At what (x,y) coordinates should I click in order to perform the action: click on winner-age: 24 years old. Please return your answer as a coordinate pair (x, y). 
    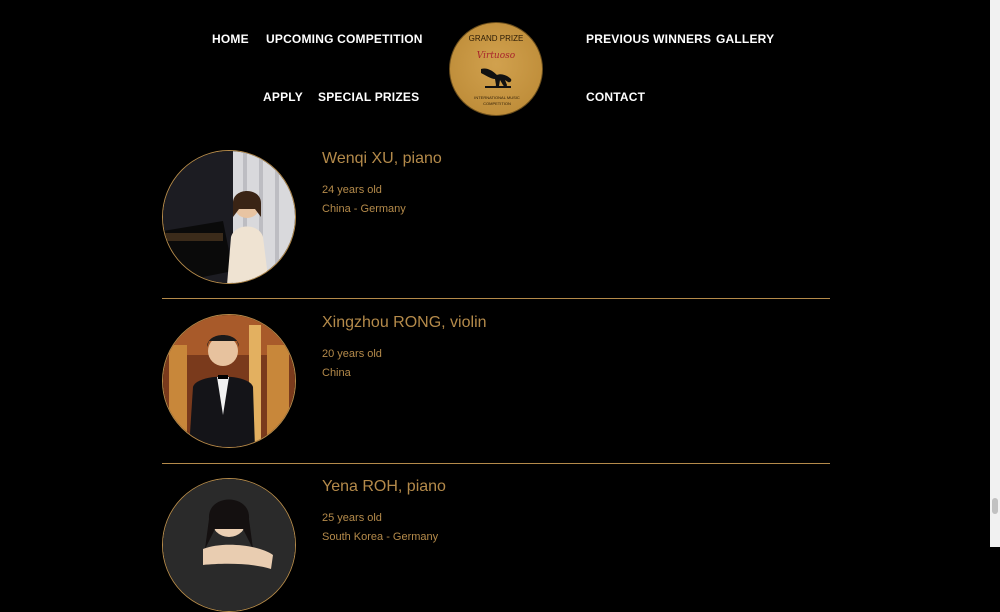
    Looking at the image, I should click on (352, 190).